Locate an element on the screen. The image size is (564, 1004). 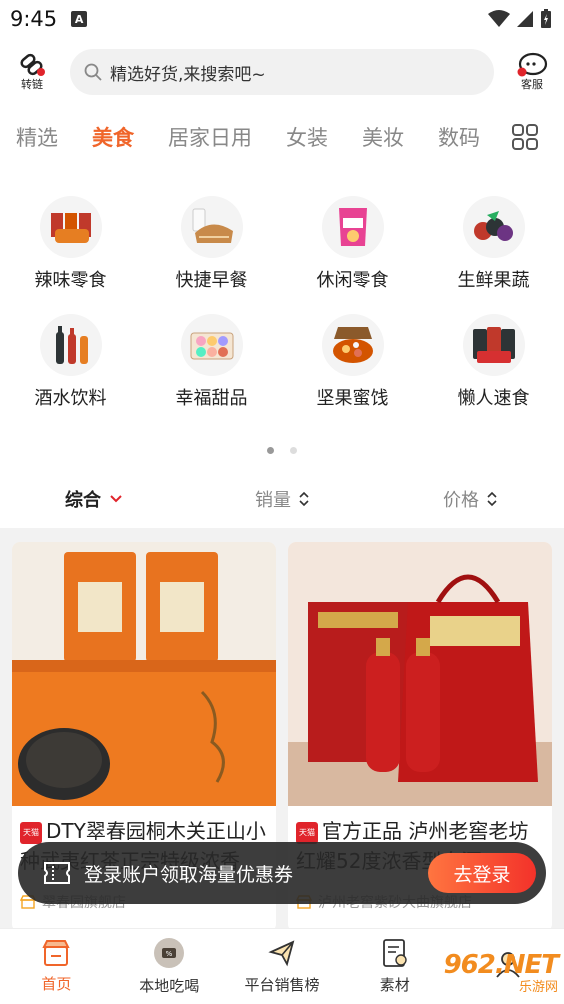
nav-label: 首页 is located at coordinates (56, 984).